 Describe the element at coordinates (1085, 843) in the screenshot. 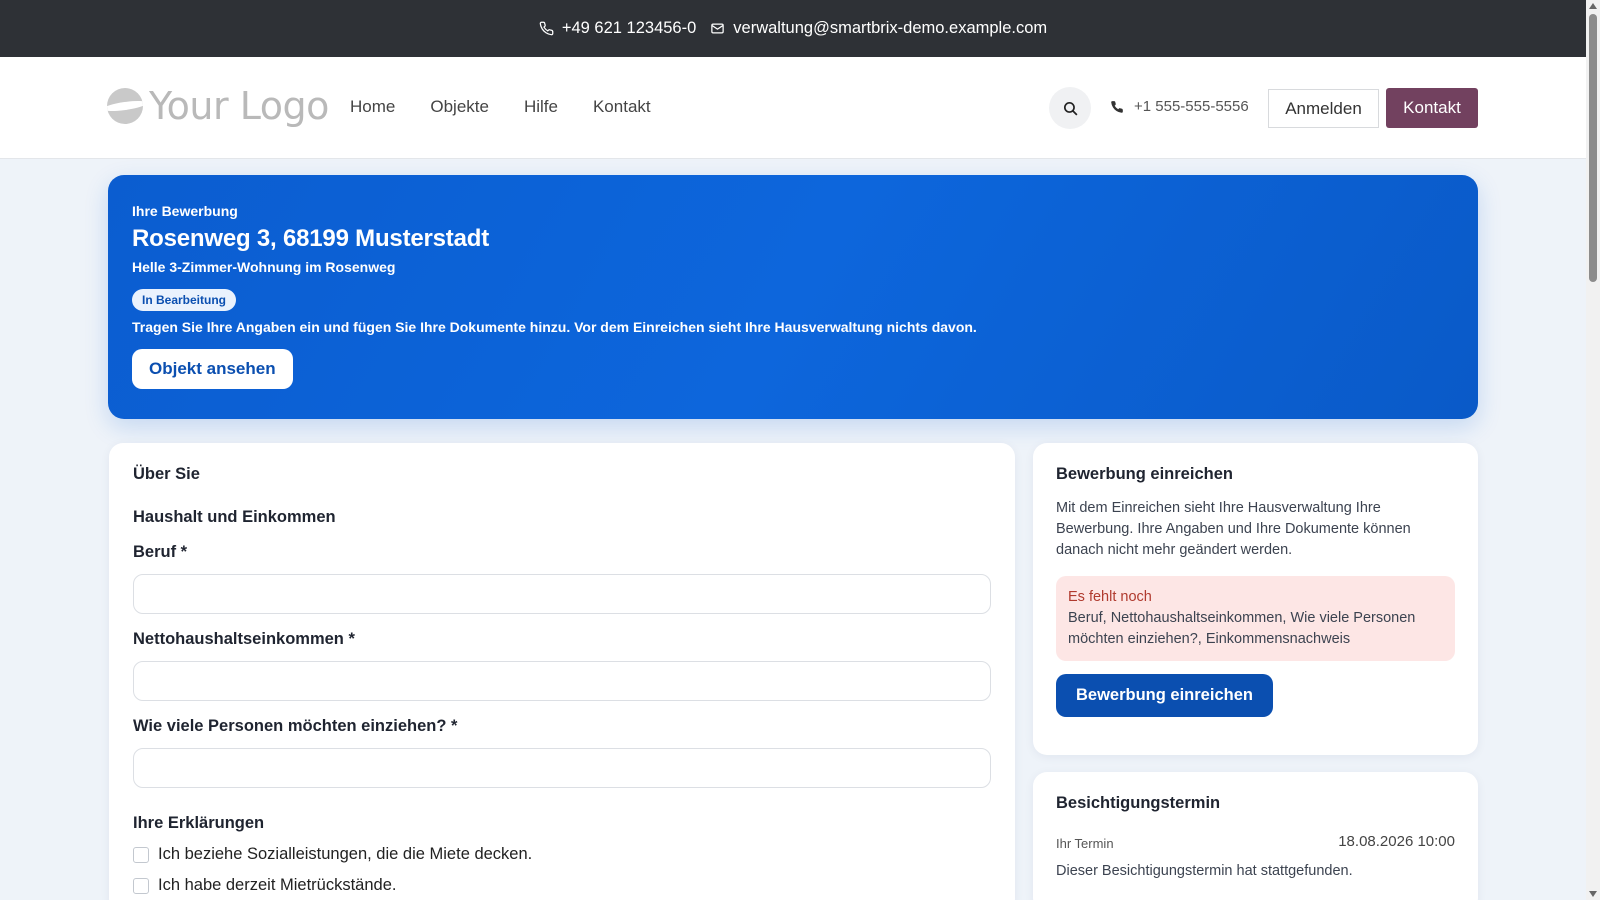

I see `appointment-label: Ihr Termin` at that location.